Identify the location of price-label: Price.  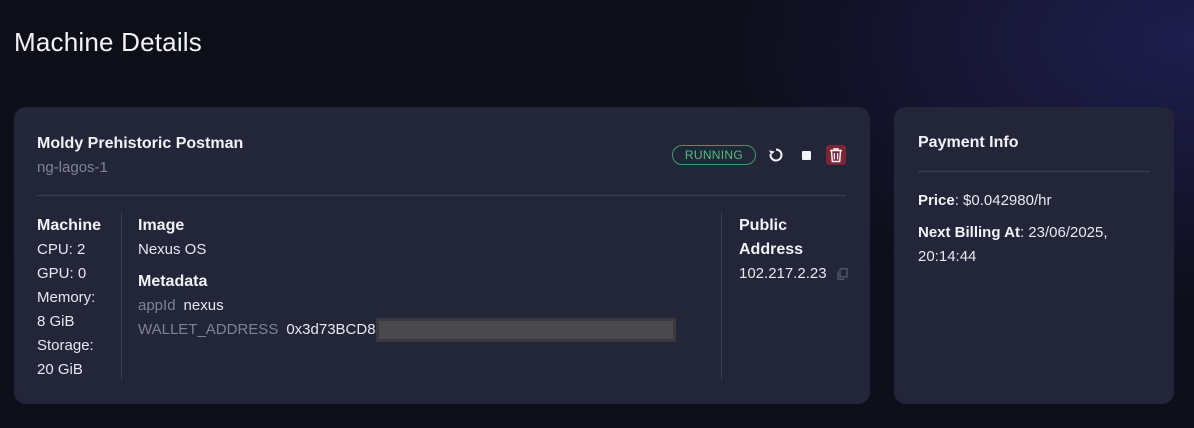
(936, 200).